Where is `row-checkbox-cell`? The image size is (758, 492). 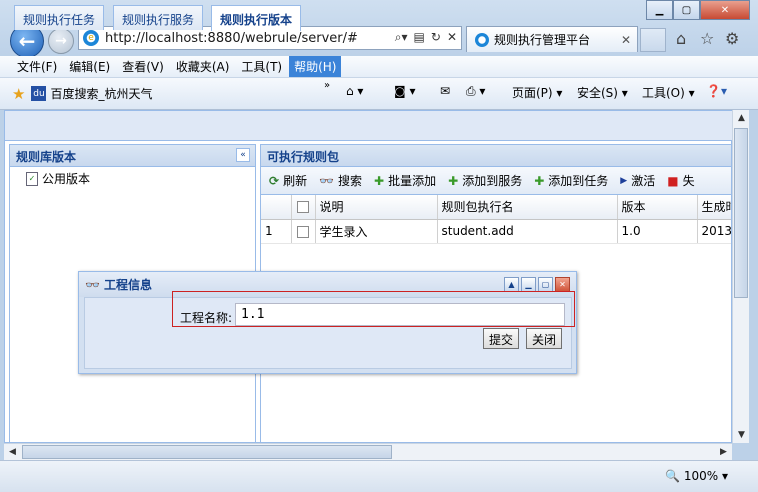 row-checkbox-cell is located at coordinates (303, 231).